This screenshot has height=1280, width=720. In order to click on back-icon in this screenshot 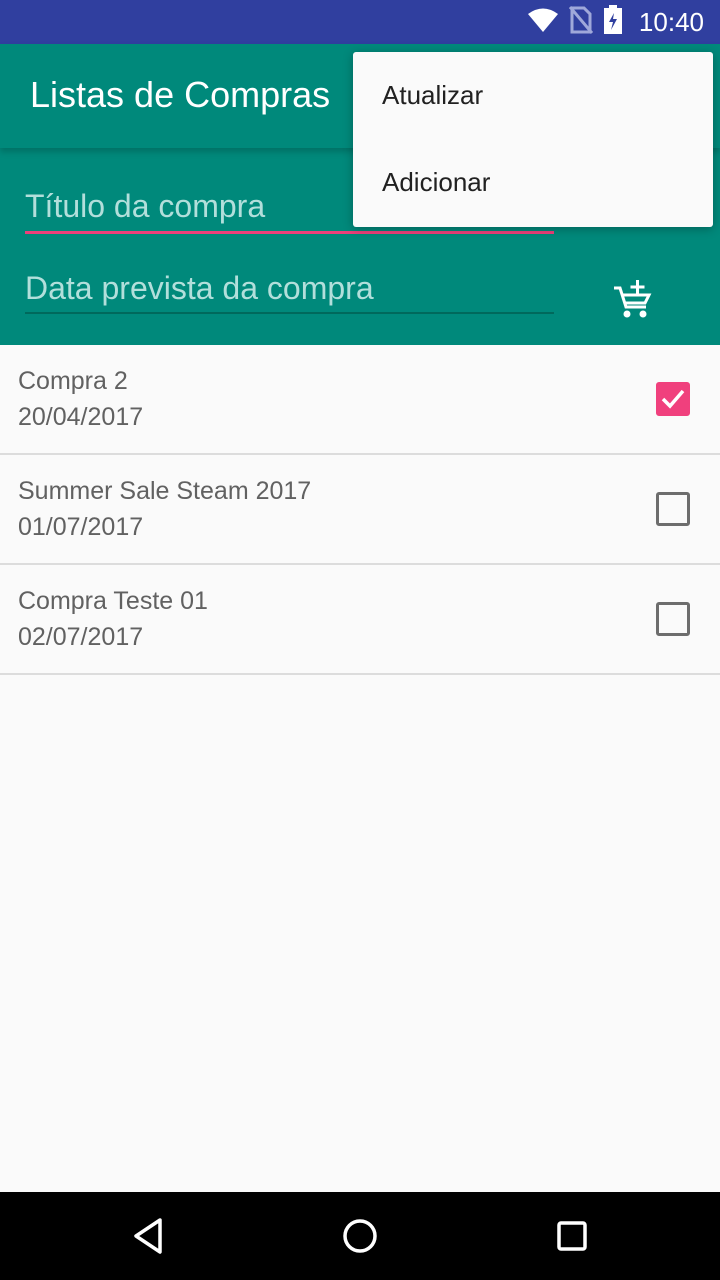, I will do `click(148, 1236)`.